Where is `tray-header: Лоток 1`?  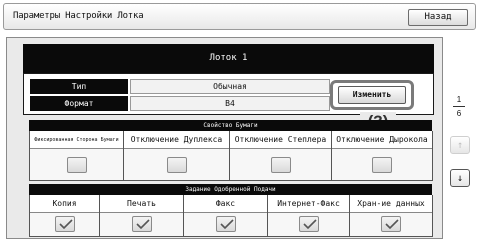
tray-header: Лоток 1 is located at coordinates (228, 58).